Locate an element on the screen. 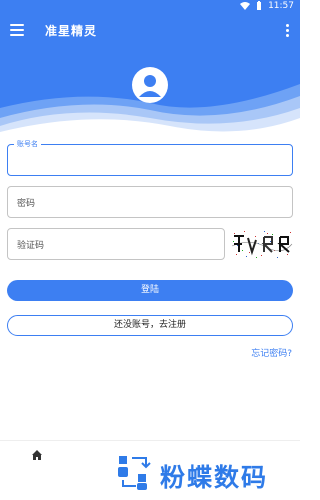  status-bar: 11:57 is located at coordinates (150, 7).